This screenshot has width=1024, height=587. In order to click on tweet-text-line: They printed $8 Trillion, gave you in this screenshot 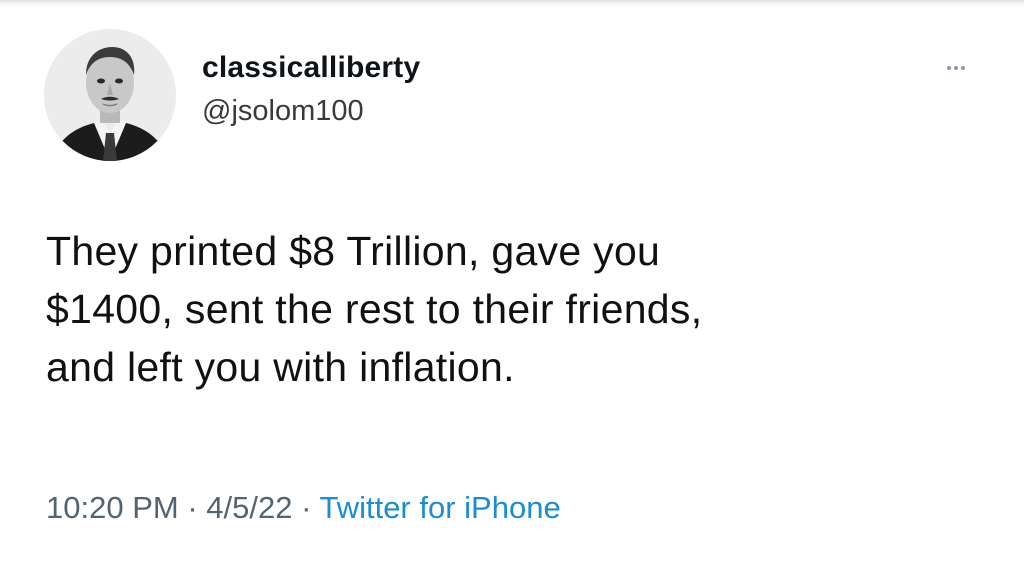, I will do `click(353, 251)`.